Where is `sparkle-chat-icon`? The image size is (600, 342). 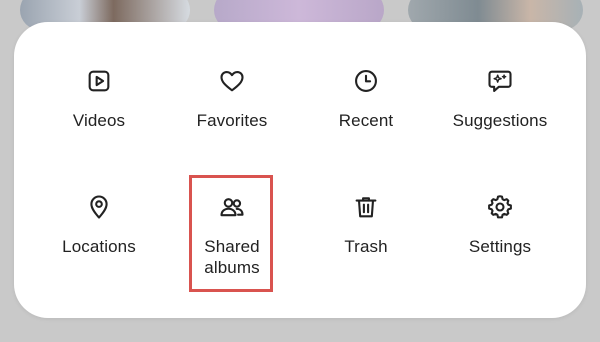
sparkle-chat-icon is located at coordinates (500, 81).